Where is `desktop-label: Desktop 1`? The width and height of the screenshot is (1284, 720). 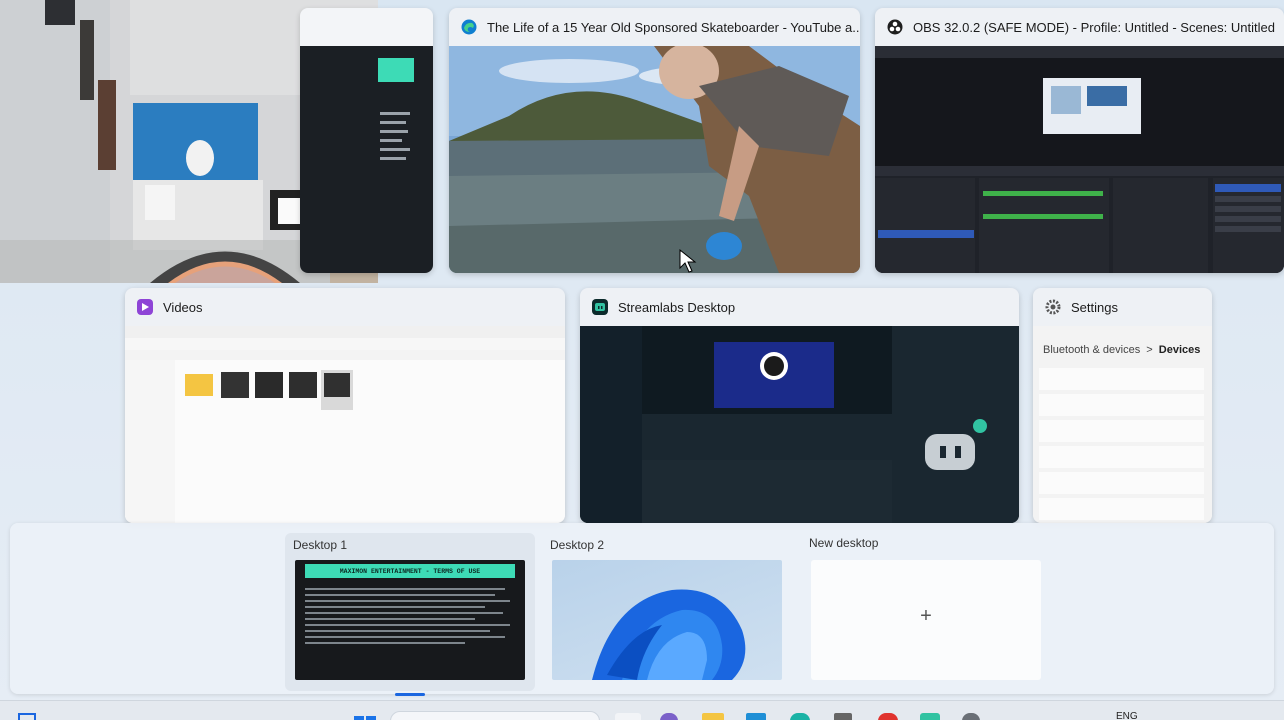 desktop-label: Desktop 1 is located at coordinates (320, 545).